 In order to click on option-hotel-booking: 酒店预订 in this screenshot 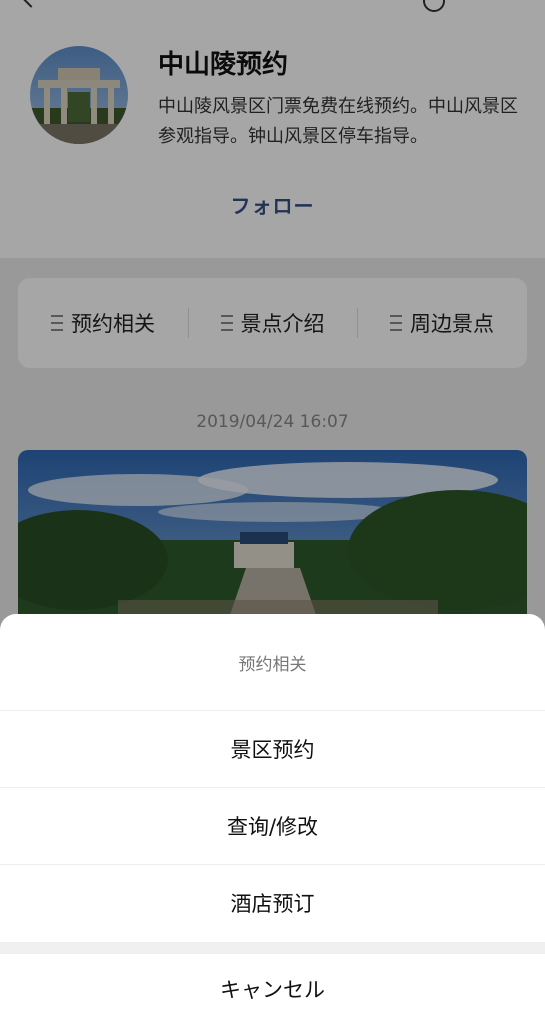, I will do `click(272, 902)`.